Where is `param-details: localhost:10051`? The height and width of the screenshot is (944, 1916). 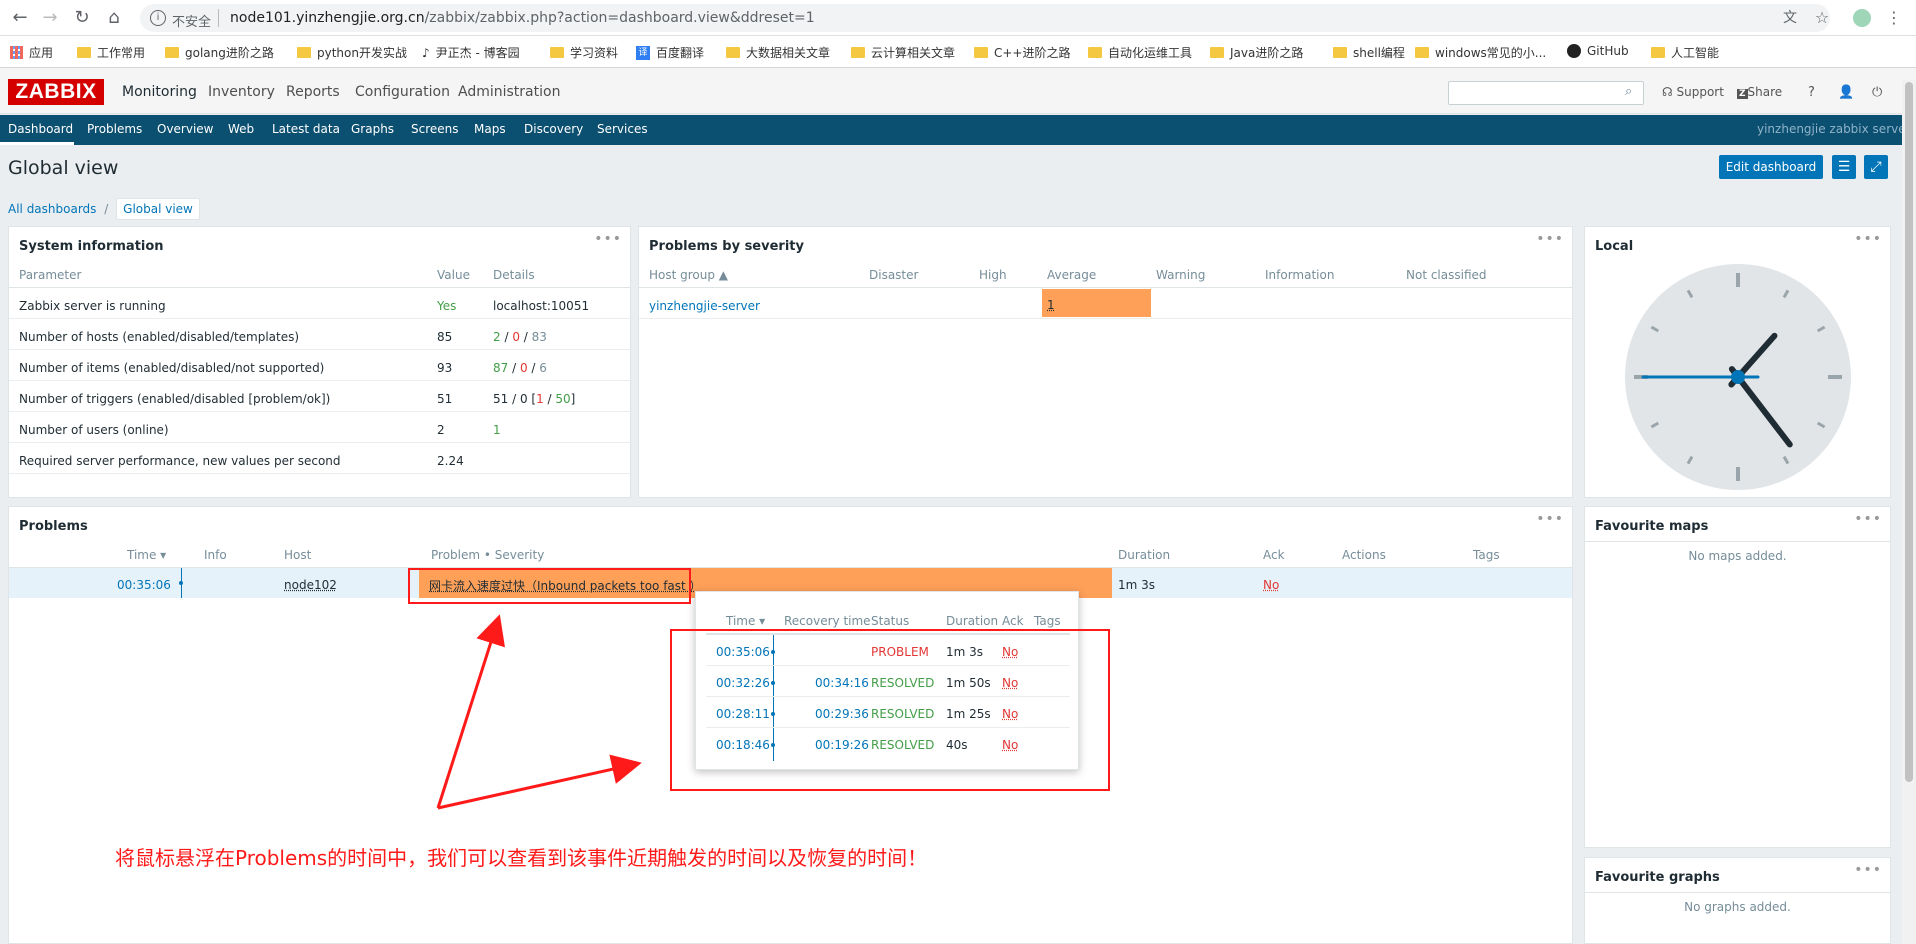 param-details: localhost:10051 is located at coordinates (541, 306).